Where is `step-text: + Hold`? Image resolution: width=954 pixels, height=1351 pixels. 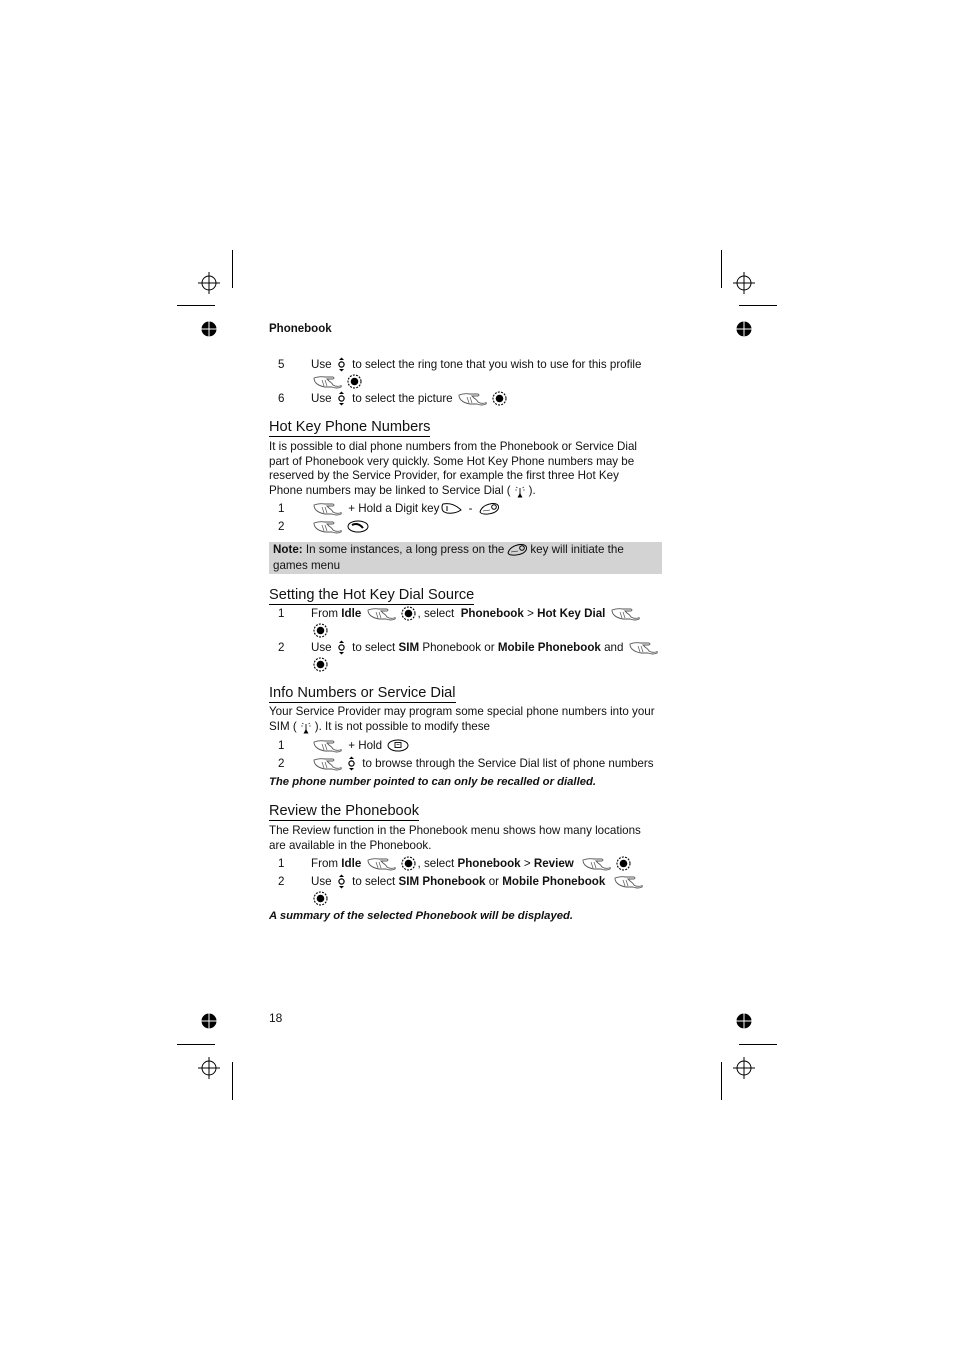
step-text: + Hold is located at coordinates (365, 745).